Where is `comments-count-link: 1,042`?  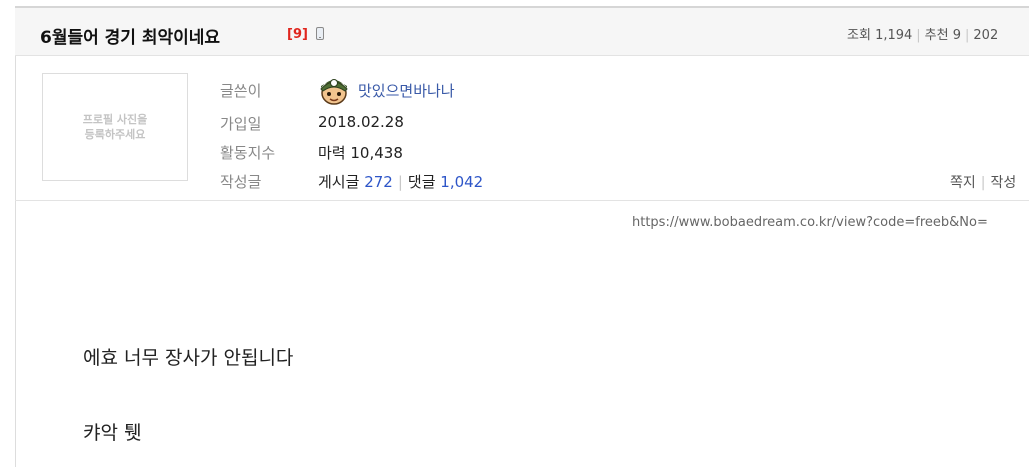 comments-count-link: 1,042 is located at coordinates (461, 182).